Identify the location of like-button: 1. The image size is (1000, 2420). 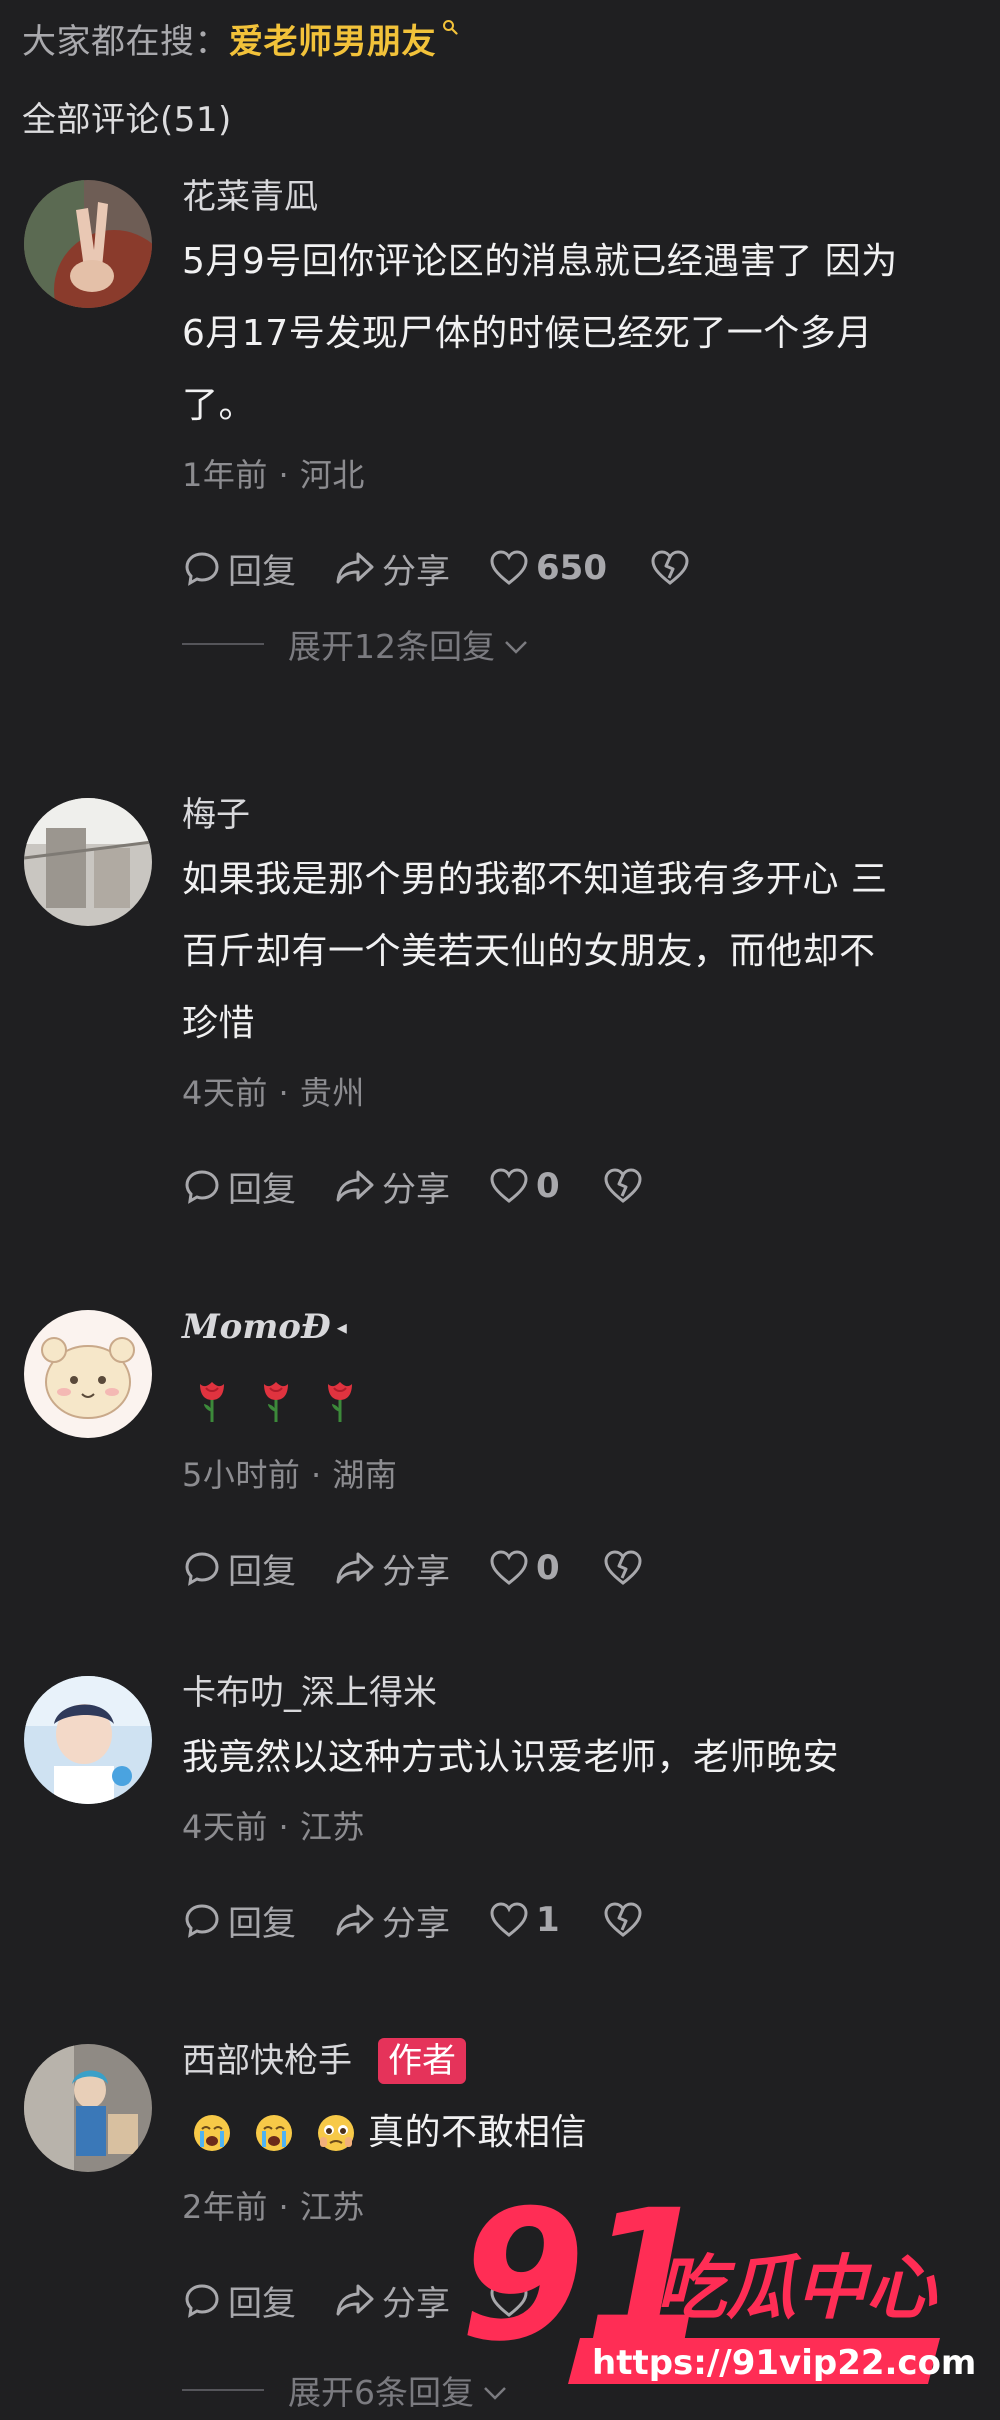
(524, 1920).